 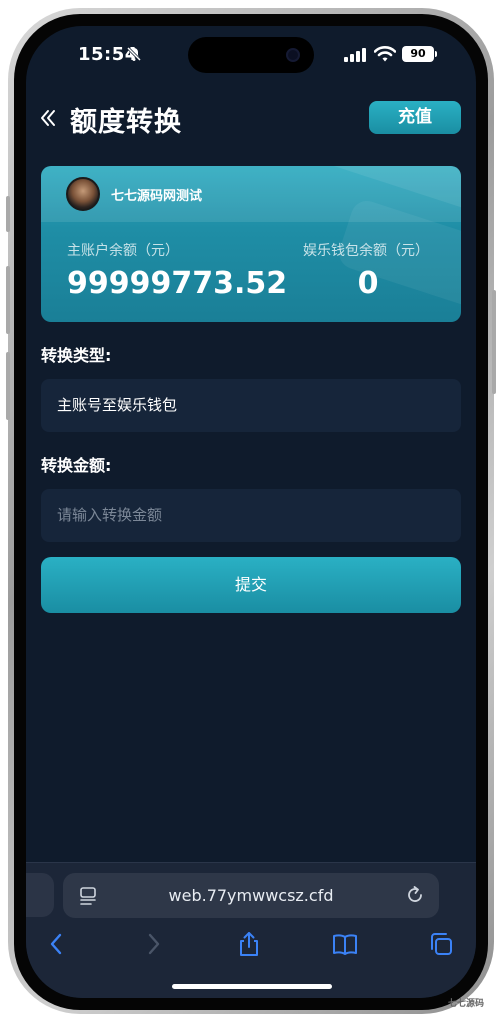 I want to click on camera-icon, so click(x=293, y=55).